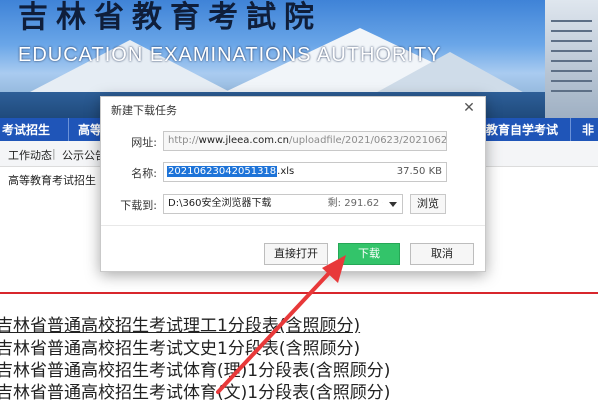 The image size is (598, 403). Describe the element at coordinates (144, 142) in the screenshot. I see `url-label: 网址:` at that location.